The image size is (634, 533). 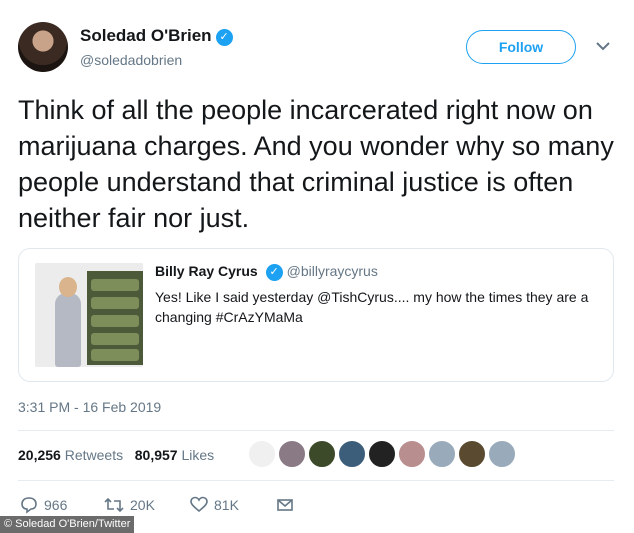 What do you see at coordinates (131, 60) in the screenshot?
I see `author-handle: @soledadobrien` at bounding box center [131, 60].